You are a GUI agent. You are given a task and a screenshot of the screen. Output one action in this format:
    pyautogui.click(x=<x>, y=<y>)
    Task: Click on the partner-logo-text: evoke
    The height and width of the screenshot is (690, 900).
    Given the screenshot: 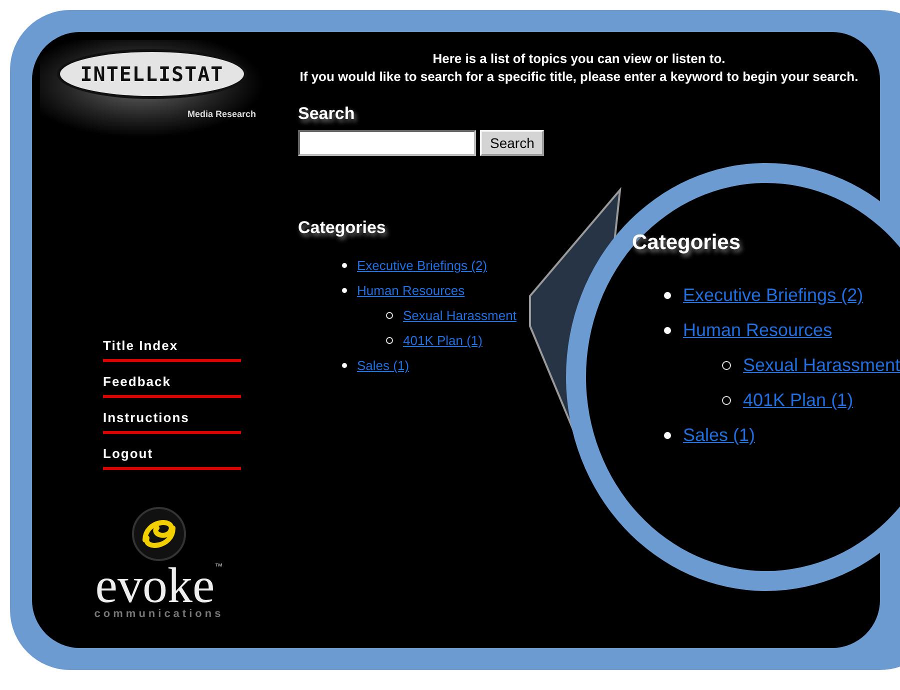 What is the action you would take?
    pyautogui.click(x=155, y=585)
    